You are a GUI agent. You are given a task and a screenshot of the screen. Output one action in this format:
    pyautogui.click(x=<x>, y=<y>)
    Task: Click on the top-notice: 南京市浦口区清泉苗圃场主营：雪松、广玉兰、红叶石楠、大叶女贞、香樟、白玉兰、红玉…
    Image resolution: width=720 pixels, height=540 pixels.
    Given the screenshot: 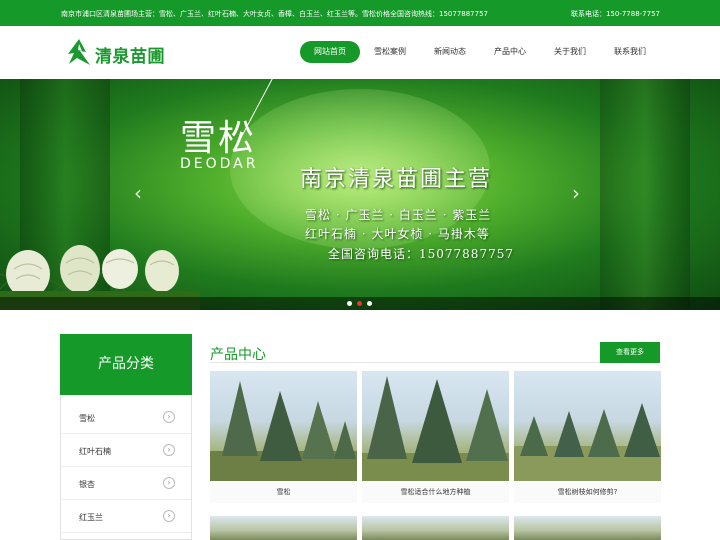 What is the action you would take?
    pyautogui.click(x=274, y=14)
    